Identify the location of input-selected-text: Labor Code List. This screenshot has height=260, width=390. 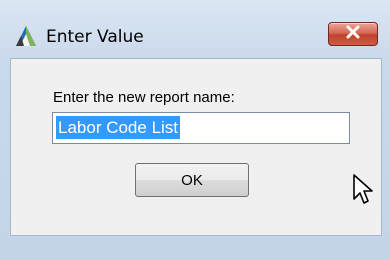
(118, 127).